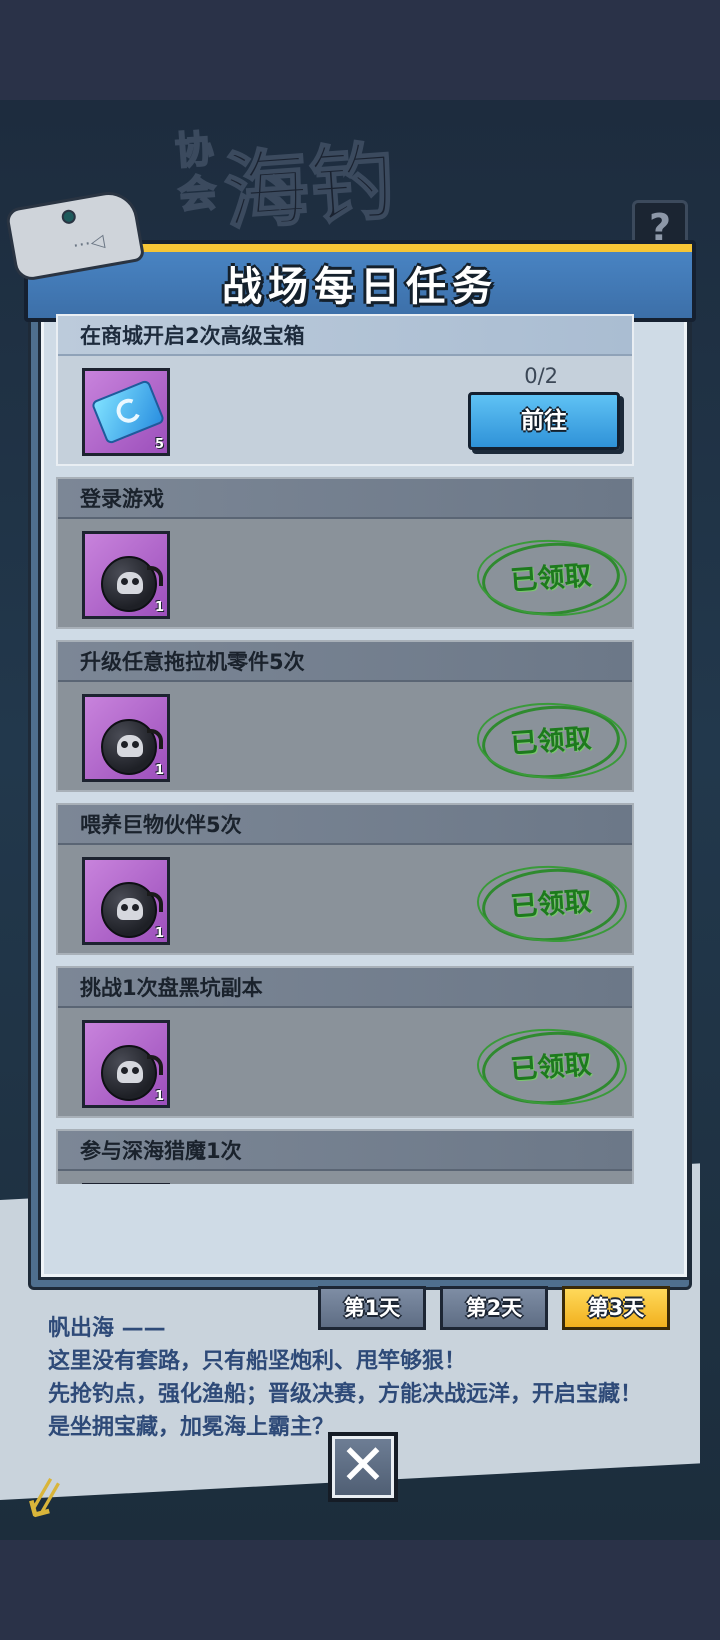  What do you see at coordinates (257, 1361) in the screenshot?
I see `story-line: 这里没有套路，只有船坚炮利、甩竿够狠！` at bounding box center [257, 1361].